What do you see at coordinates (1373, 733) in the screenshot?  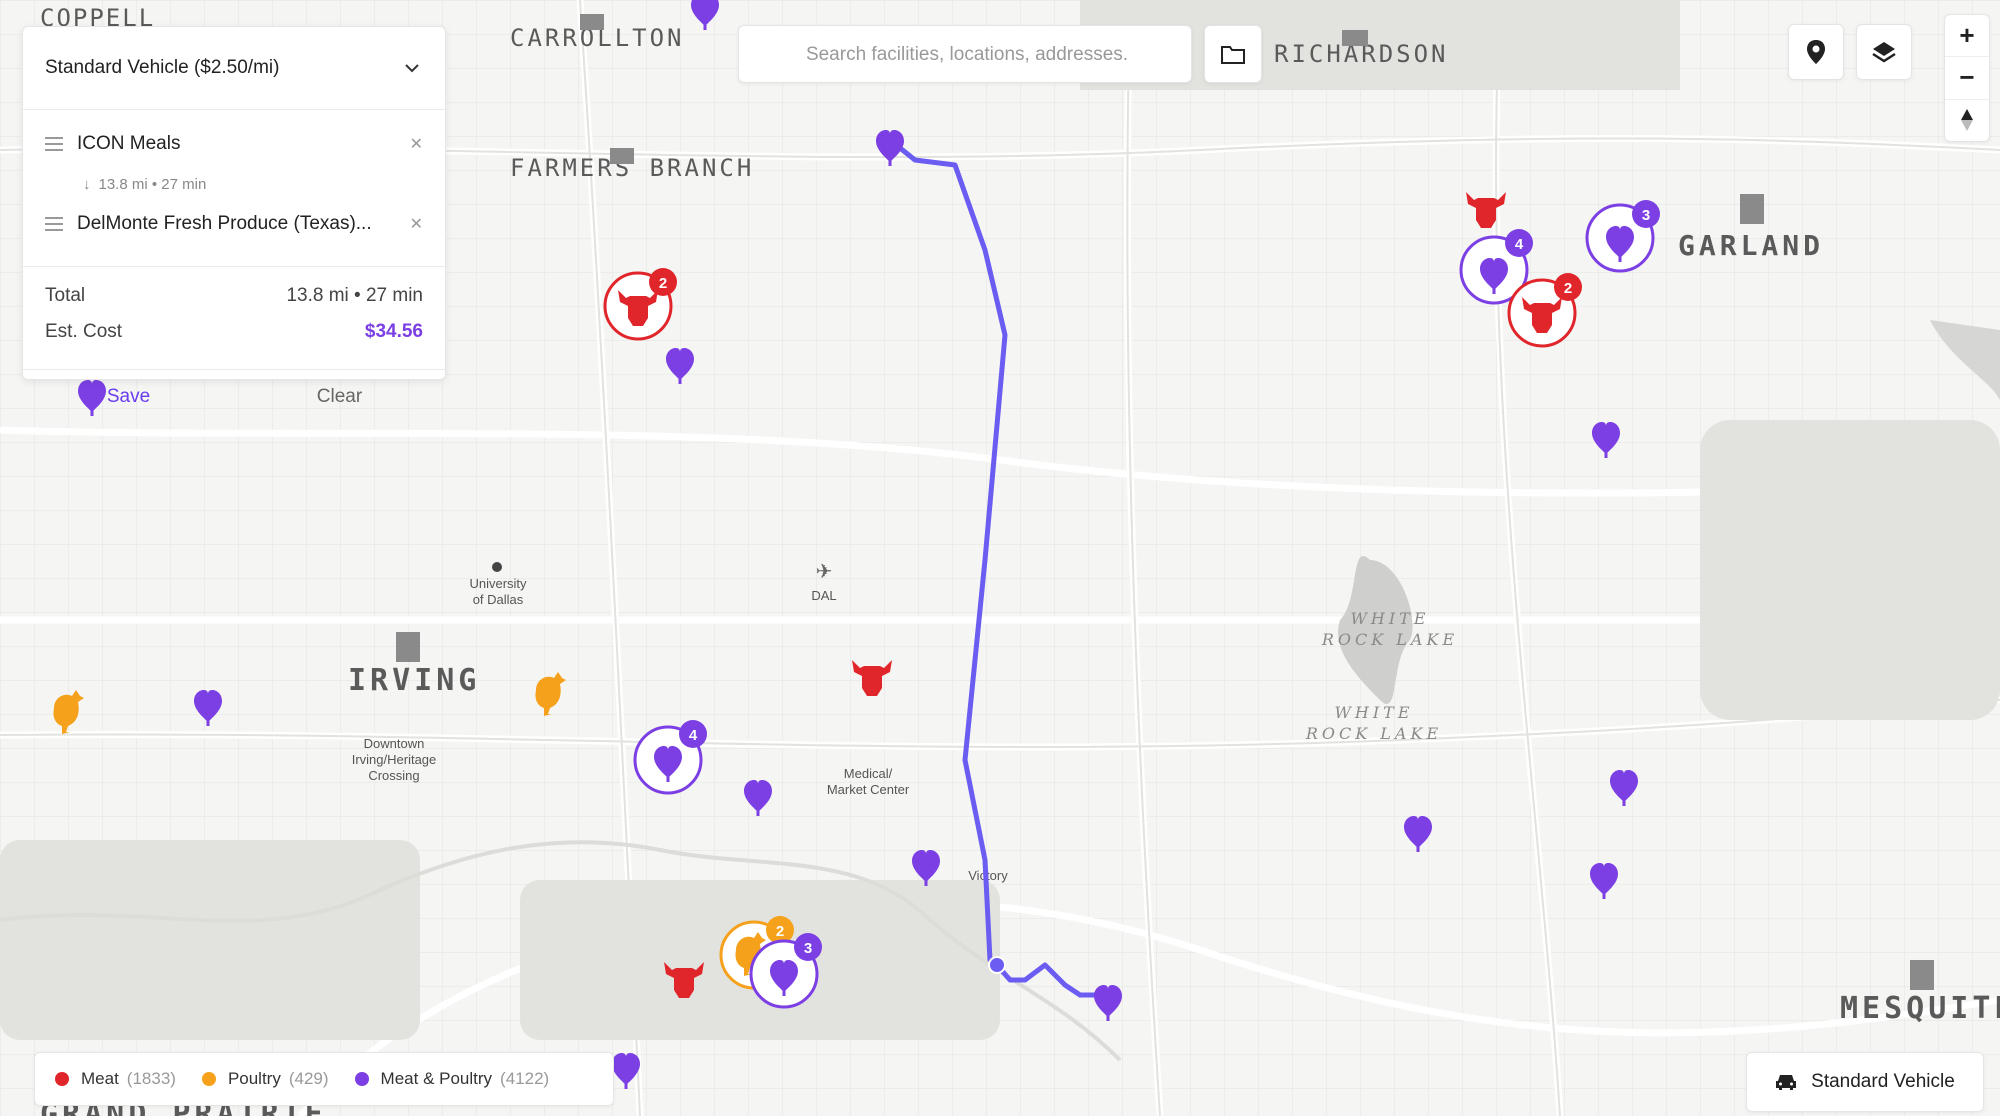 I see `lake-label-2-line2: ROCK LAKE` at bounding box center [1373, 733].